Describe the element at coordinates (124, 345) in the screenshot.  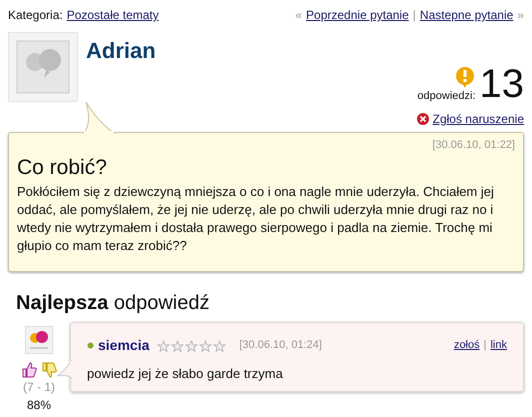
I see `answer-author: siemcia` at that location.